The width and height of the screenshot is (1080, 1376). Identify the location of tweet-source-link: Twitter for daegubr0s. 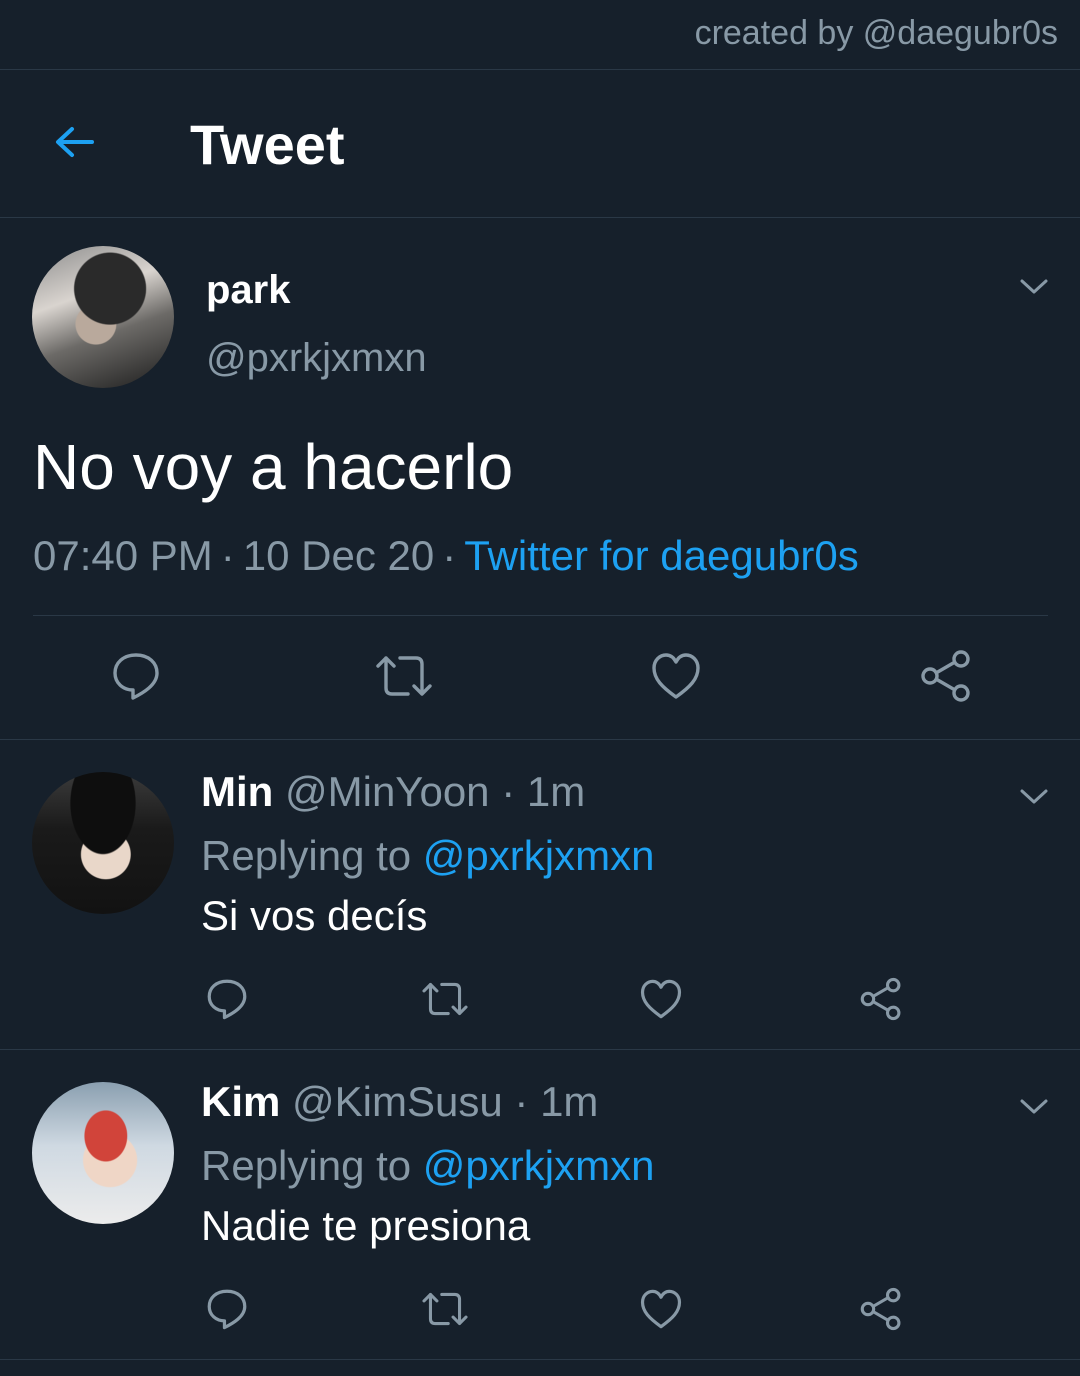
(661, 555).